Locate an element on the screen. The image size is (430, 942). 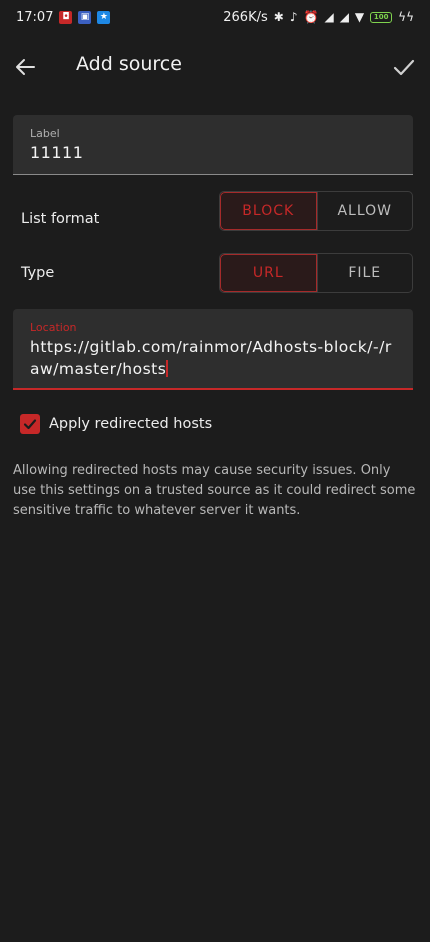
confirm-button is located at coordinates (404, 67).